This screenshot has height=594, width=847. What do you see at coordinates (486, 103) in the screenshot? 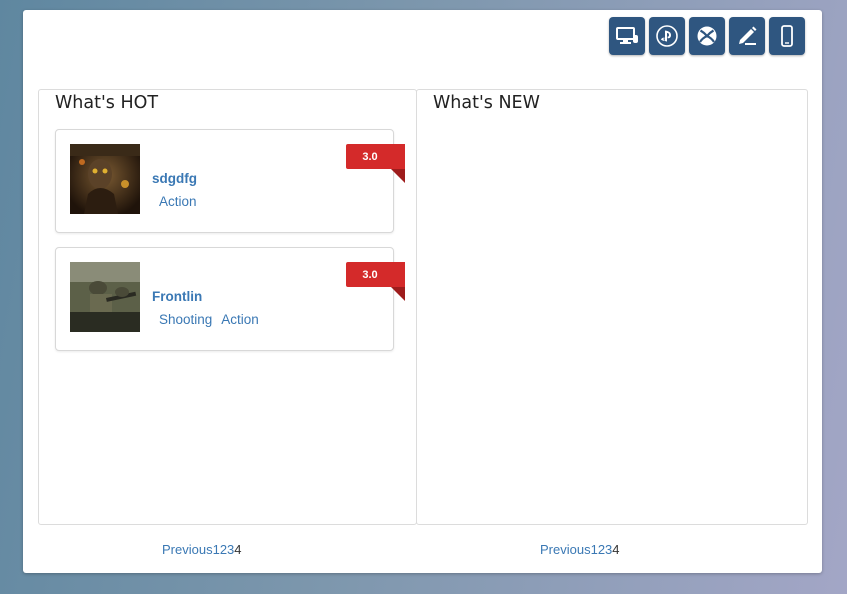
I see `whats-new-title: What's NEW` at bounding box center [486, 103].